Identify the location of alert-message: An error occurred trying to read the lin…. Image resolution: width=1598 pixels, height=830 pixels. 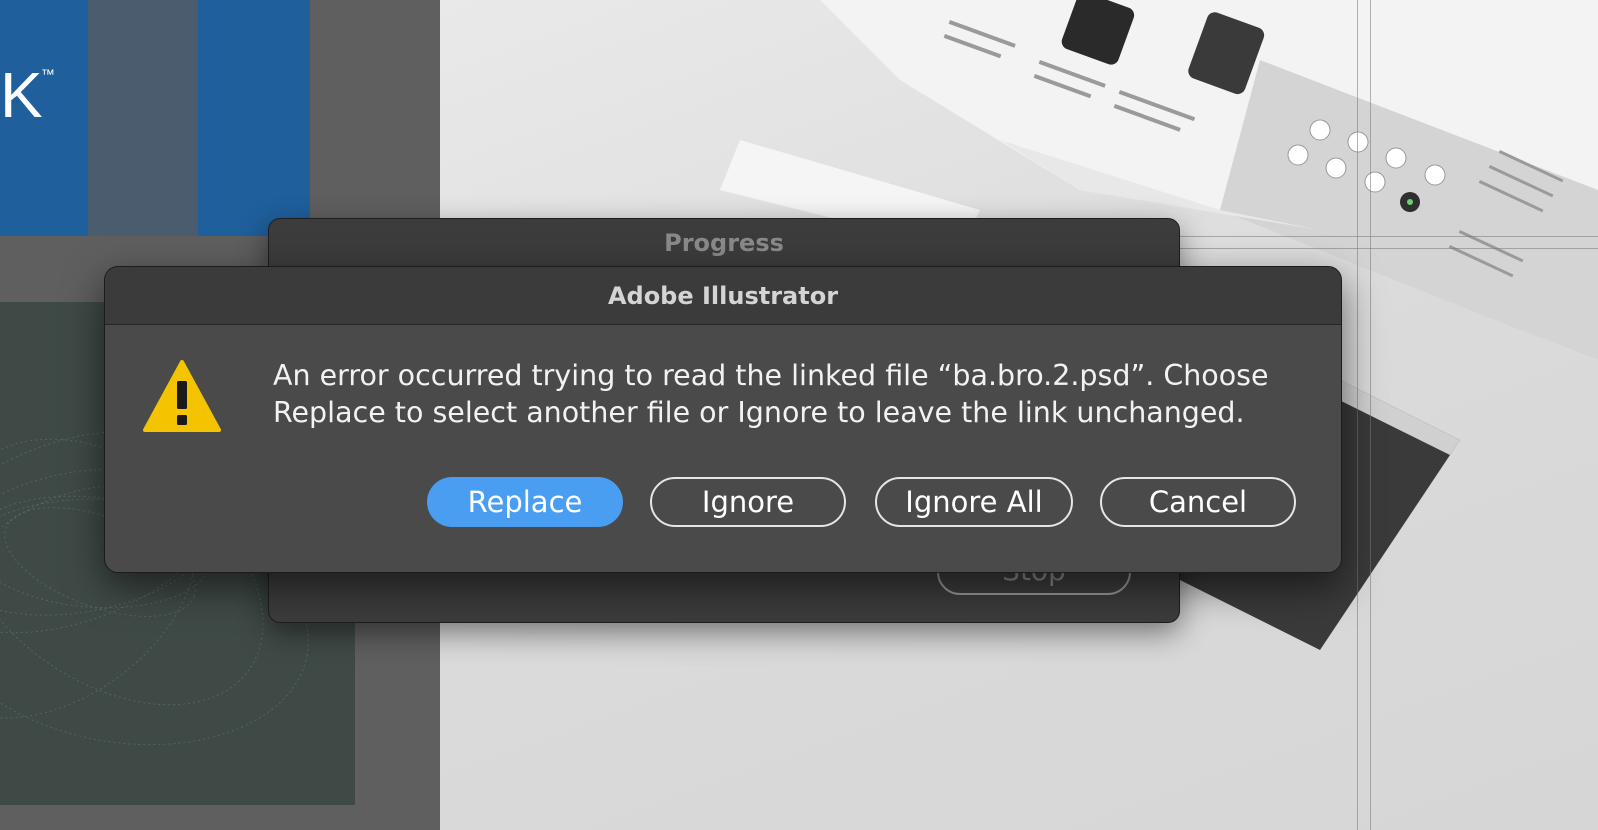
(771, 394).